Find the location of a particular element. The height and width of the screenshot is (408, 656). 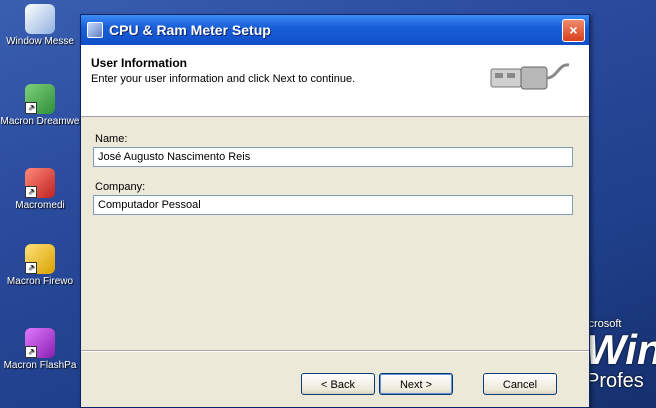

close-button: × is located at coordinates (573, 30).